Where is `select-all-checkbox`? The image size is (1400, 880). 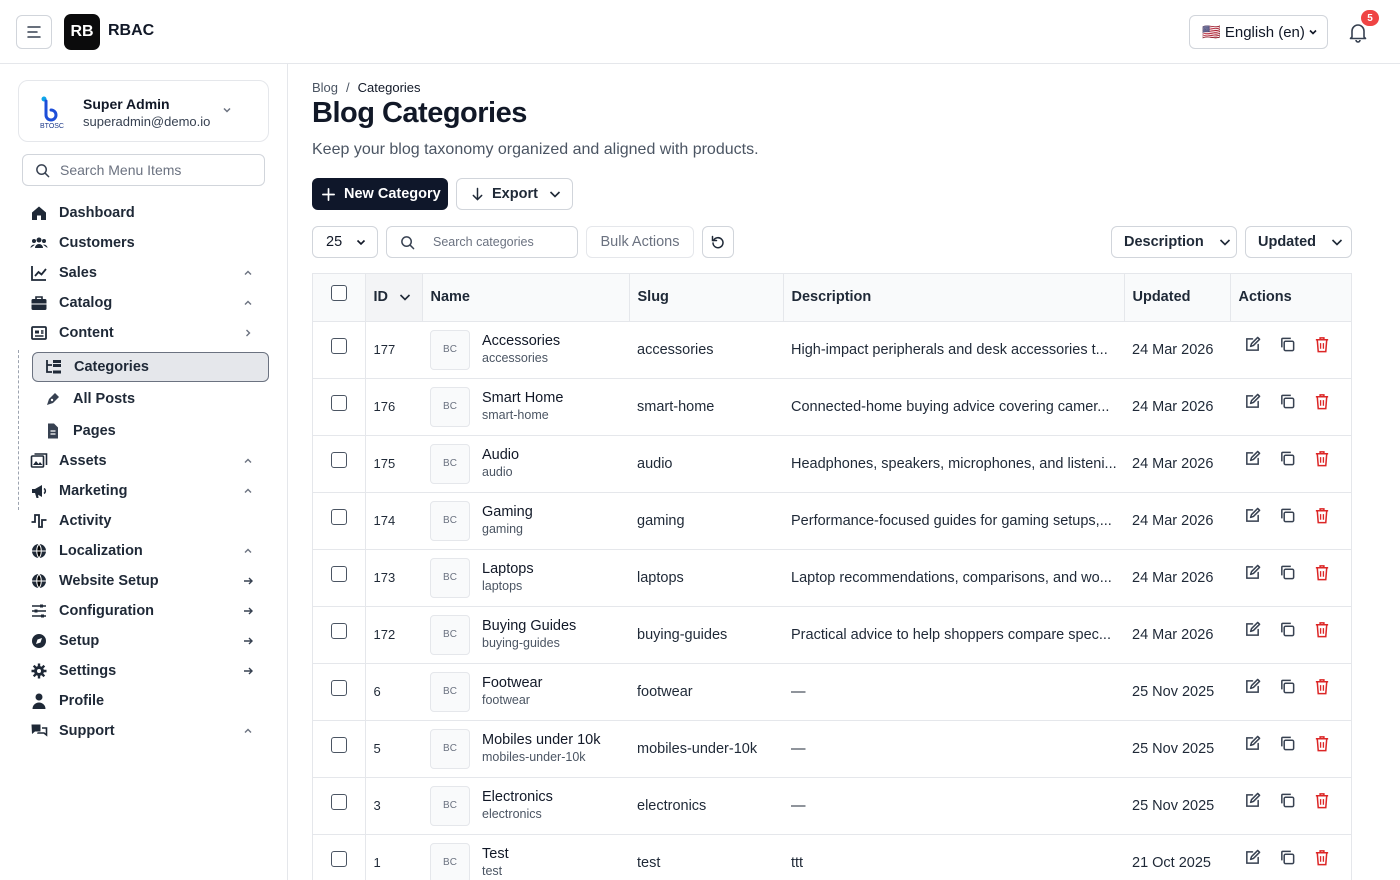
select-all-checkbox is located at coordinates (338, 293).